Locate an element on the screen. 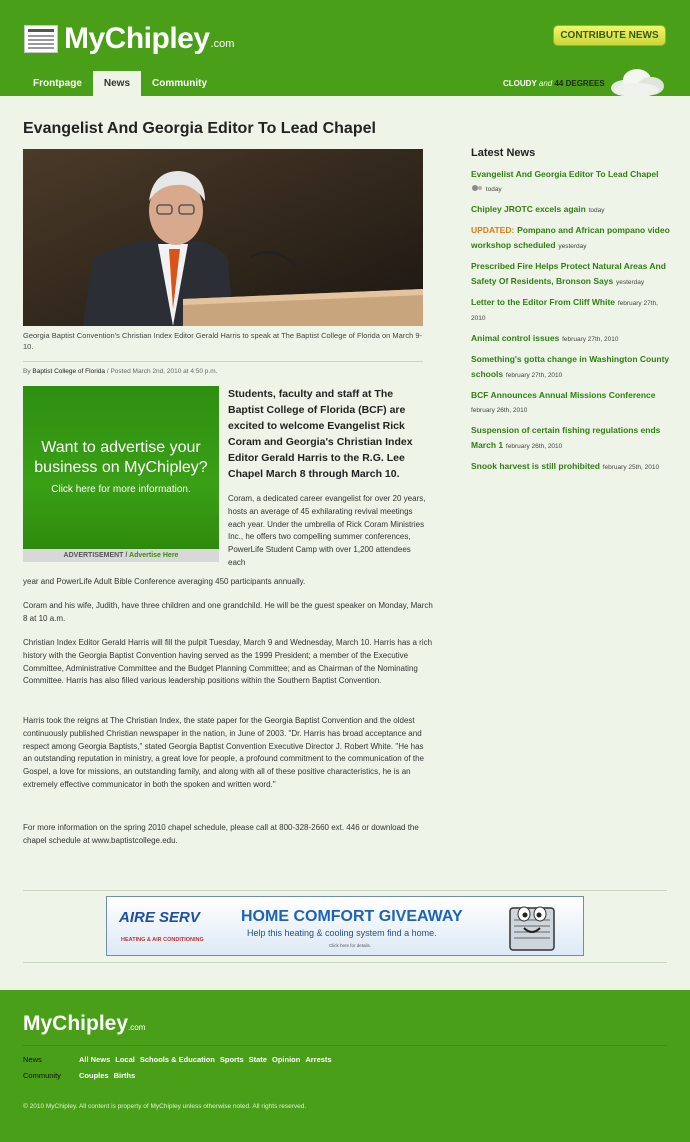  byline-posted: Posted is located at coordinates (120, 371).